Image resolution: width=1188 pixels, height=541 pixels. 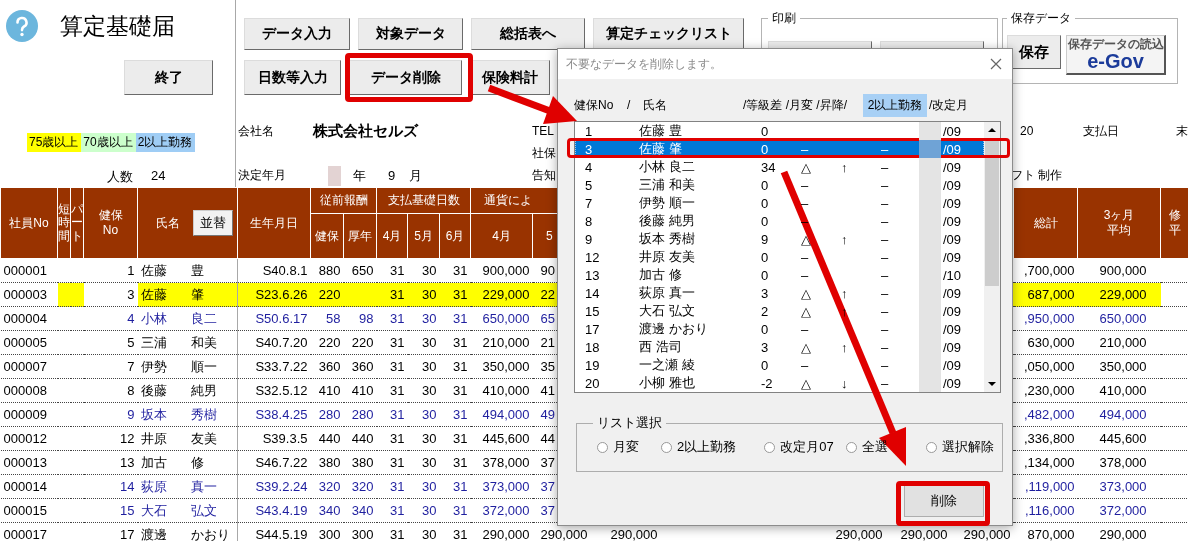 What do you see at coordinates (992, 212) in the screenshot?
I see `scroll-thumb` at bounding box center [992, 212].